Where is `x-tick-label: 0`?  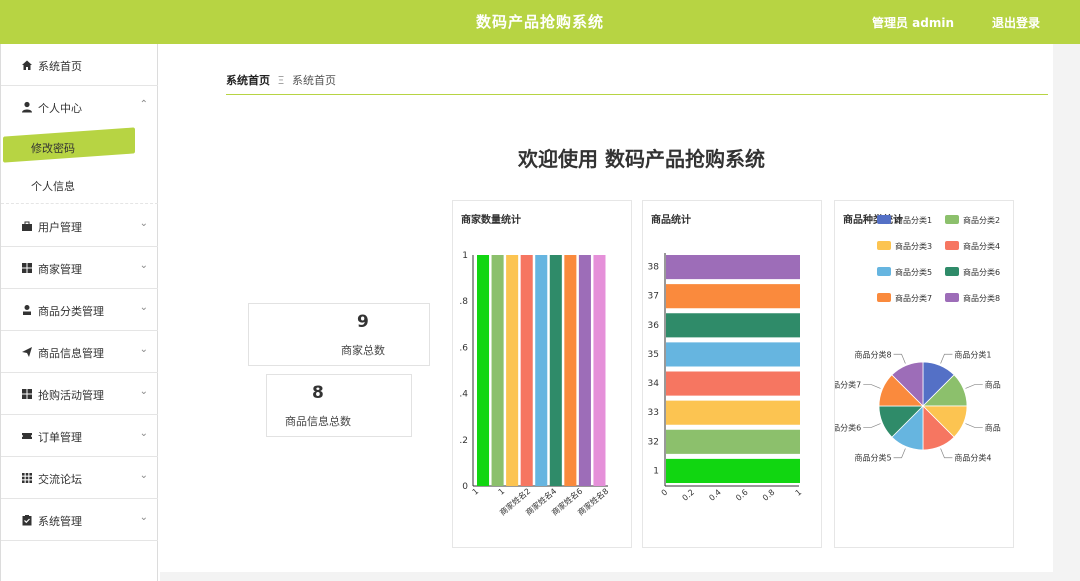
x-tick-label: 0 is located at coordinates (665, 493).